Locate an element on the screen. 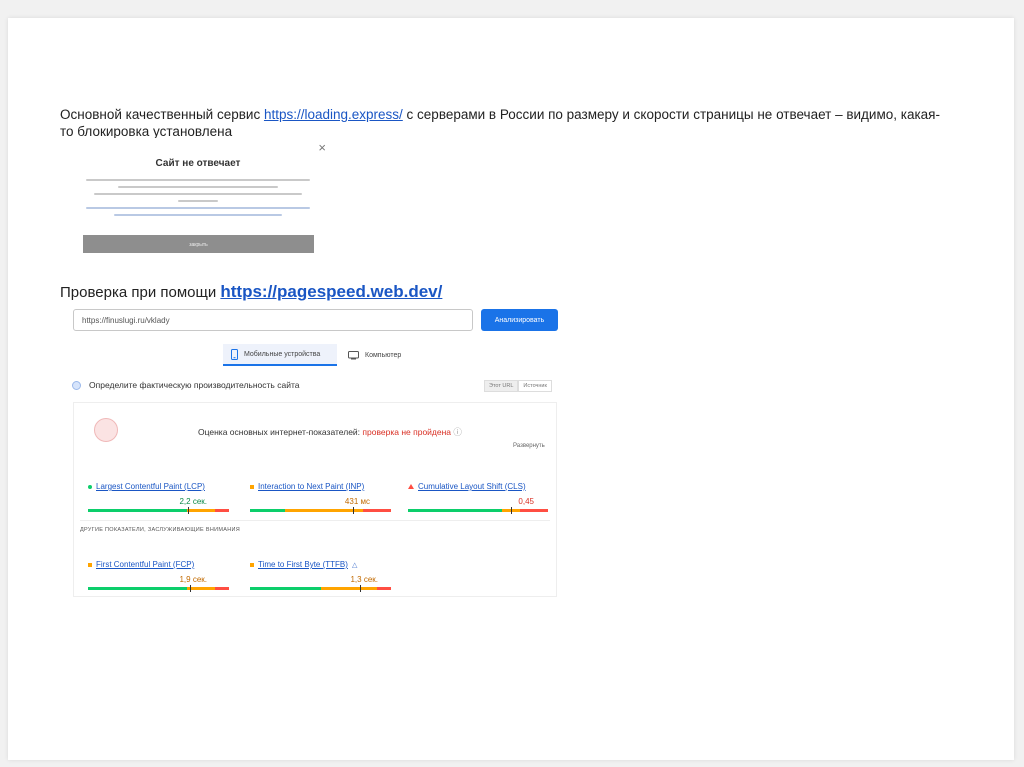  phone-icon is located at coordinates (234, 354).